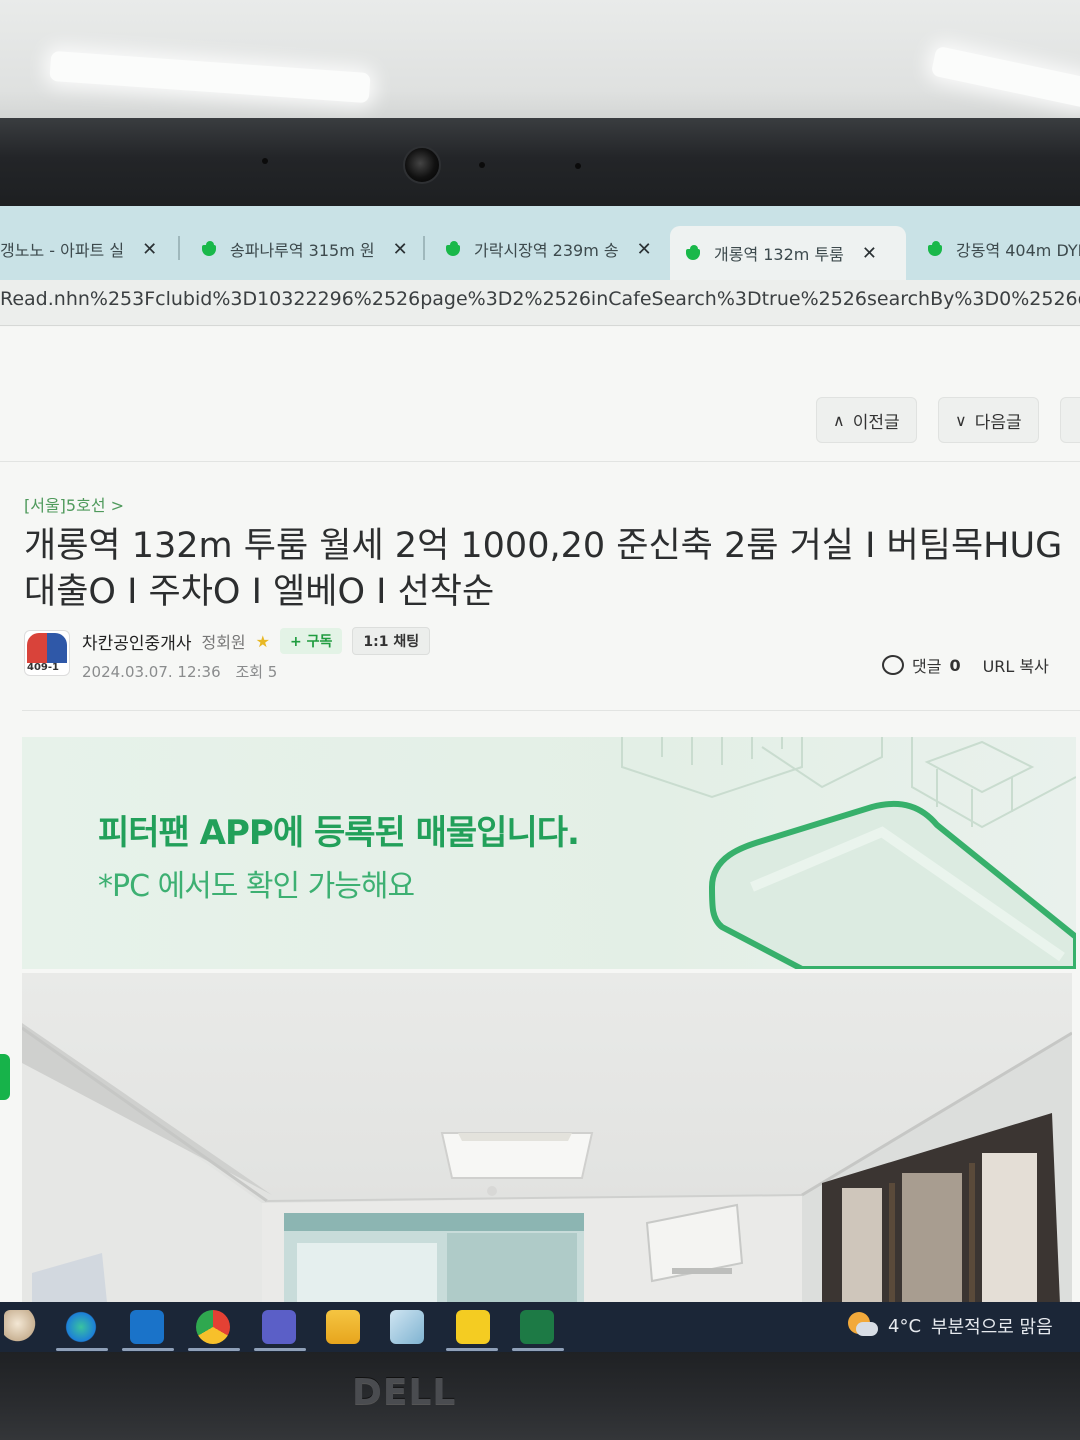  What do you see at coordinates (1070, 420) in the screenshot?
I see `more-nav-button` at bounding box center [1070, 420].